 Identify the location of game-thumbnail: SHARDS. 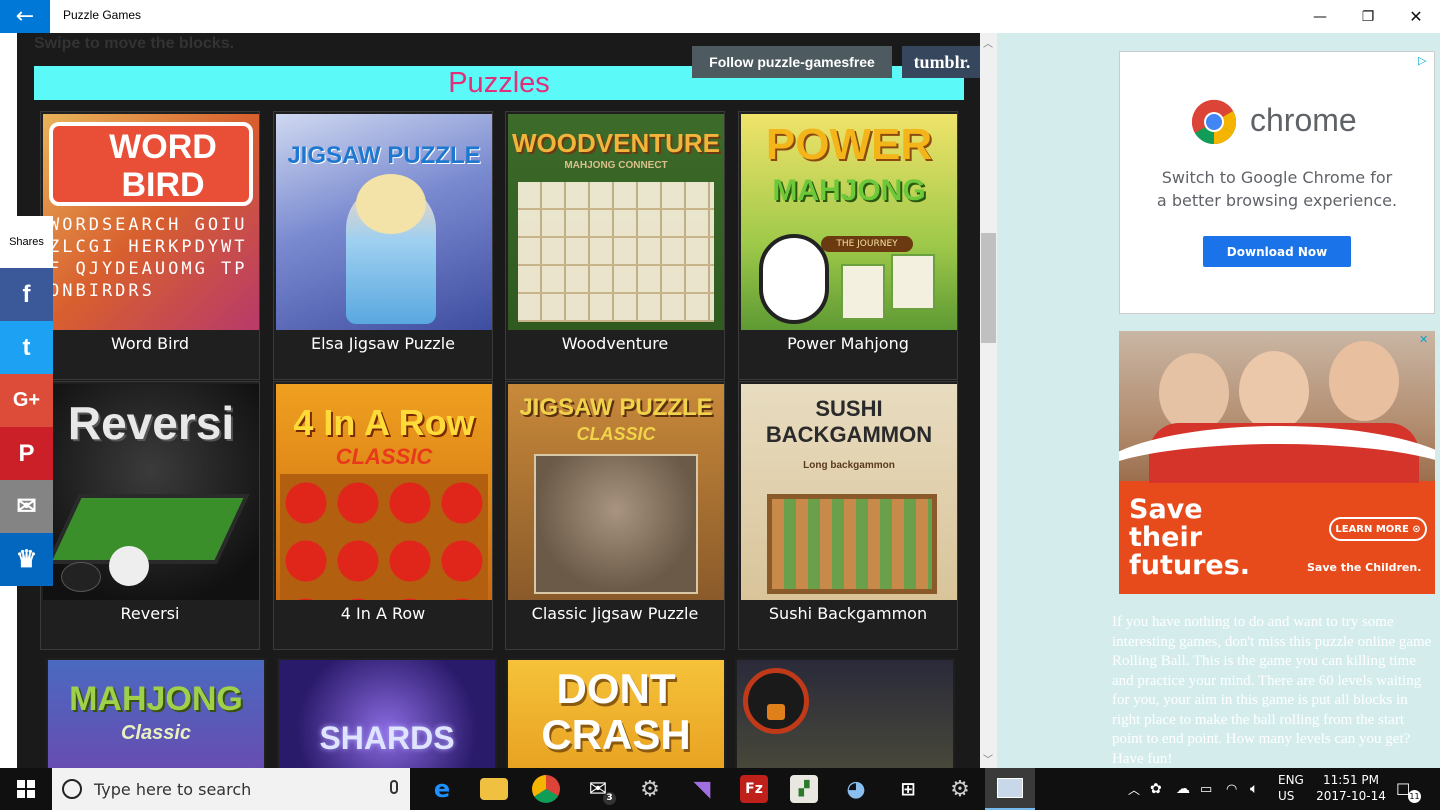
(387, 714).